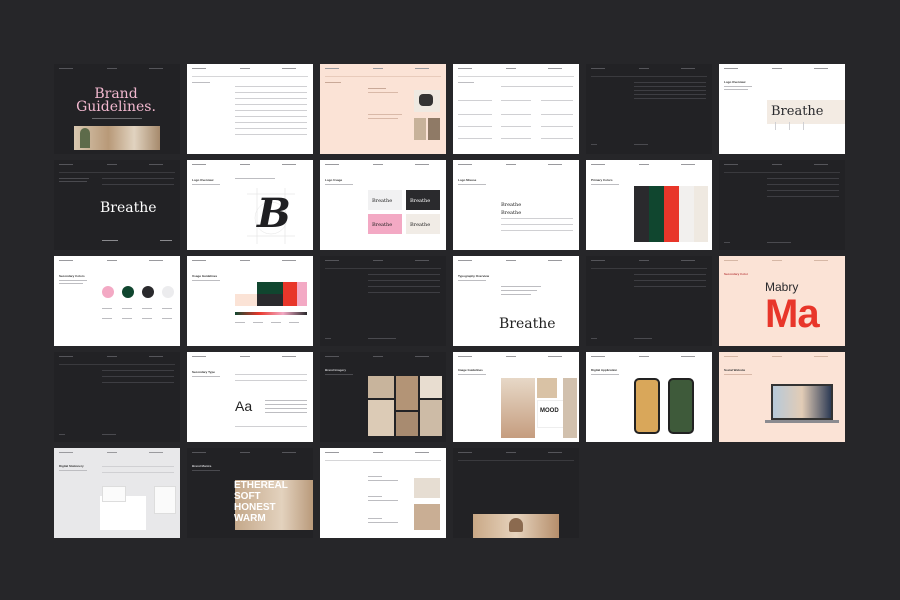 The width and height of the screenshot is (900, 600). I want to click on swatch-red, so click(671, 214).